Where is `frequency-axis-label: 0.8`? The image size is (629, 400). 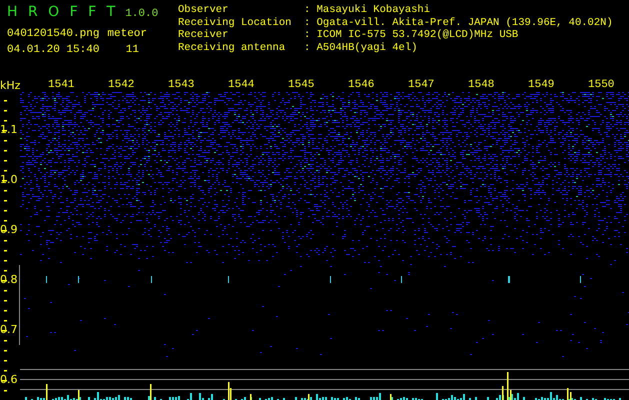
frequency-axis-label: 0.8 is located at coordinates (9, 280).